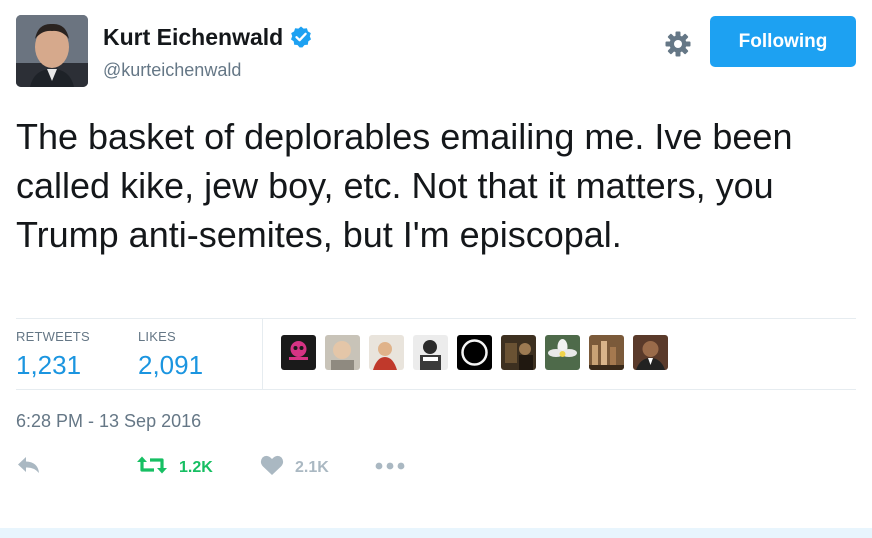  What do you see at coordinates (193, 37) in the screenshot?
I see `author-name: Kurt Eichenwald` at bounding box center [193, 37].